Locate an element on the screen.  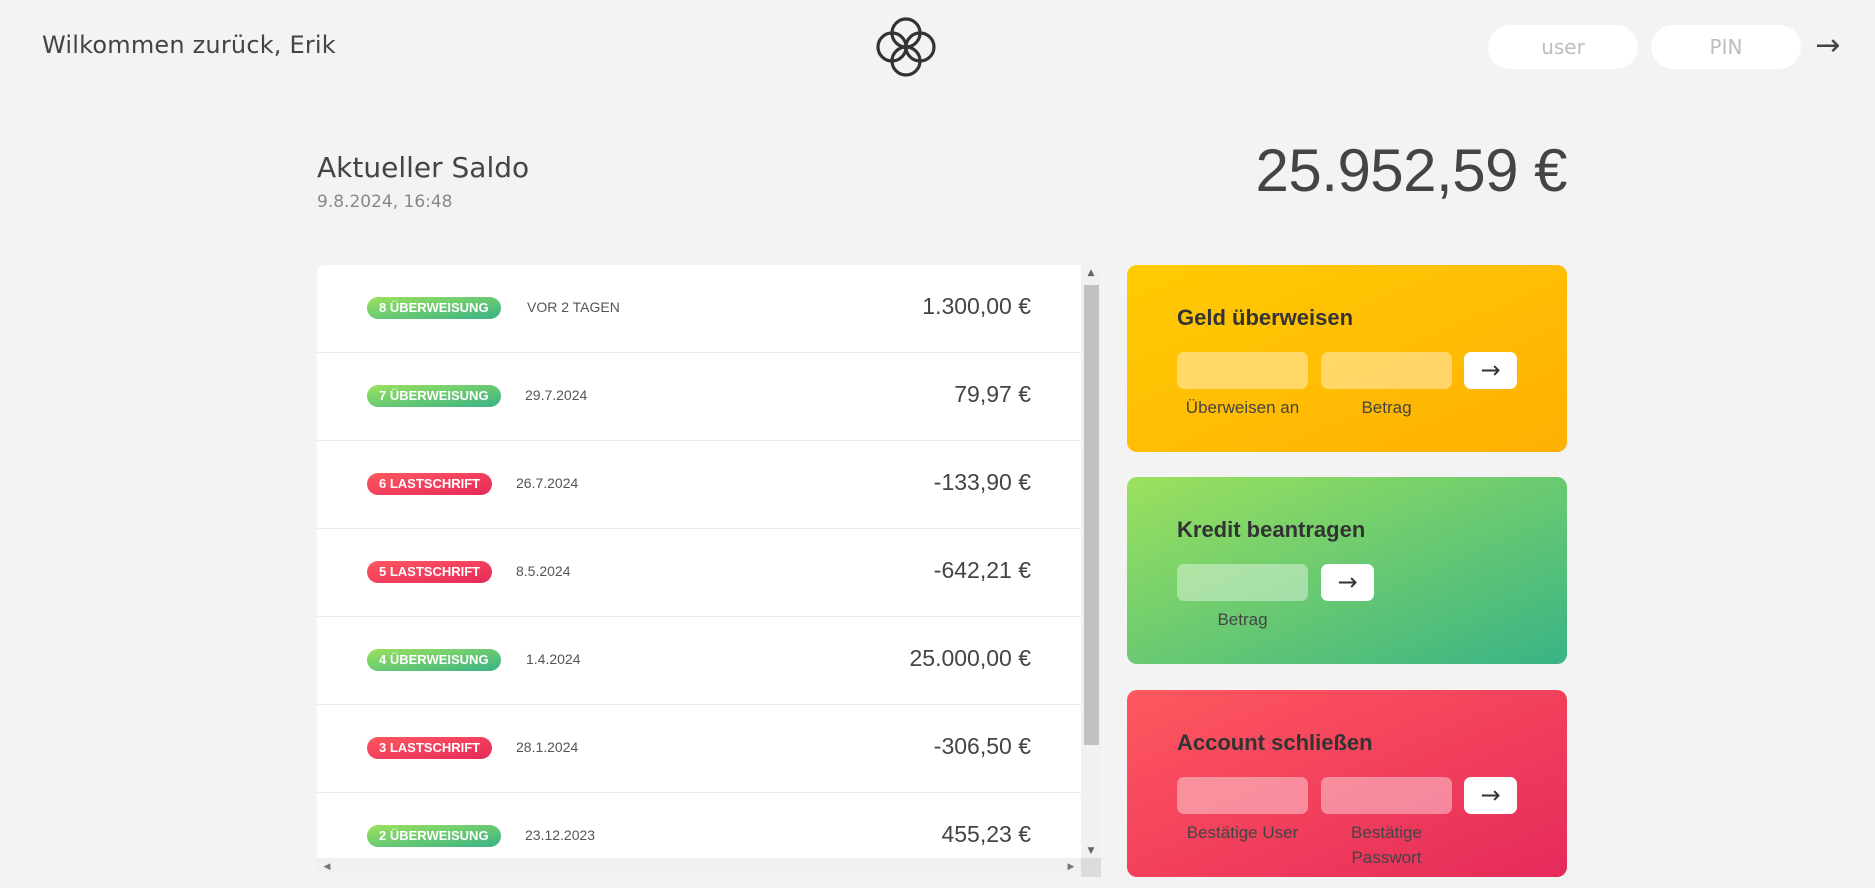
movement-type-badge: 8 Überweisung is located at coordinates (434, 308).